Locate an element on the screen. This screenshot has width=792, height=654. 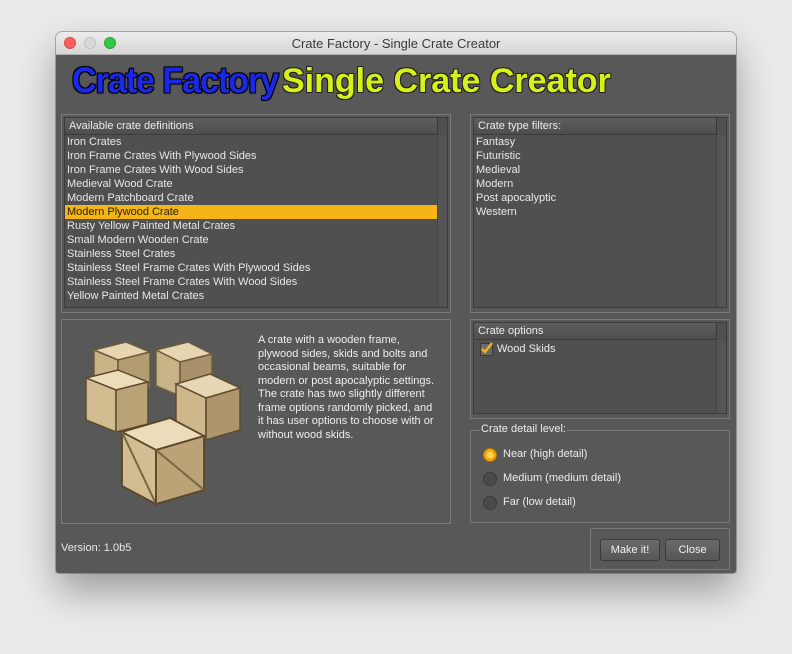
definition-item: Rusty Yellow Painted Metal Crates is located at coordinates (251, 226).